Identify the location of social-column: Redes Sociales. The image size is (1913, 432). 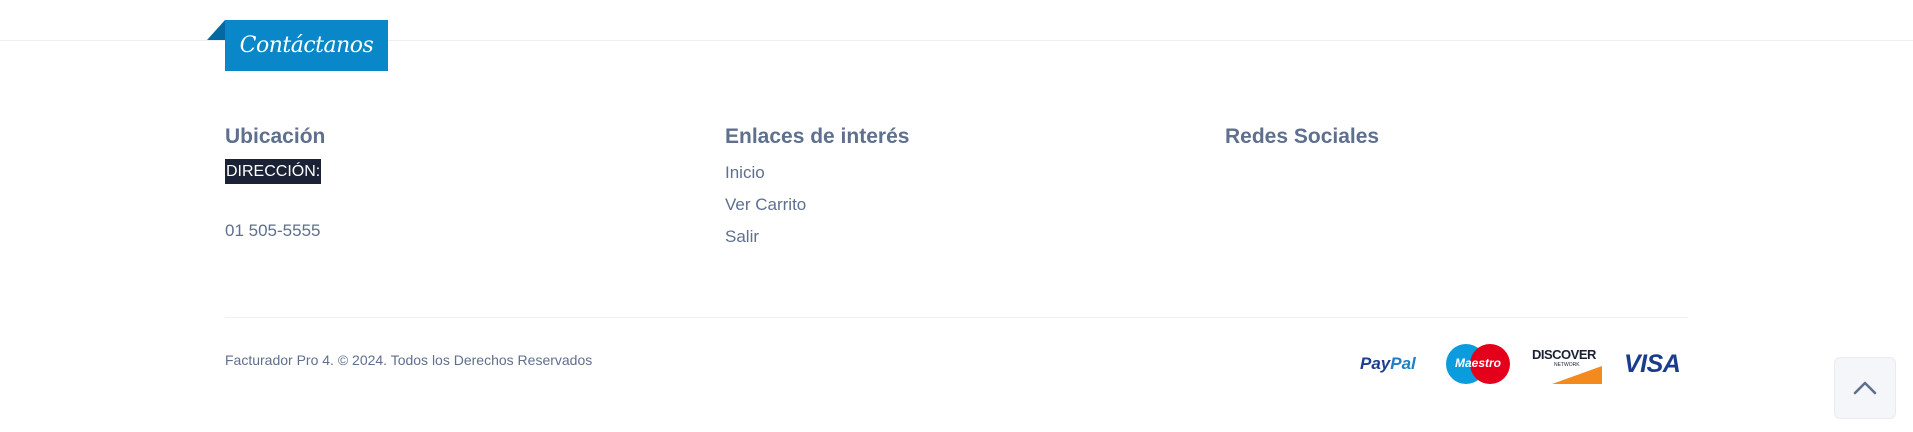
(1302, 137).